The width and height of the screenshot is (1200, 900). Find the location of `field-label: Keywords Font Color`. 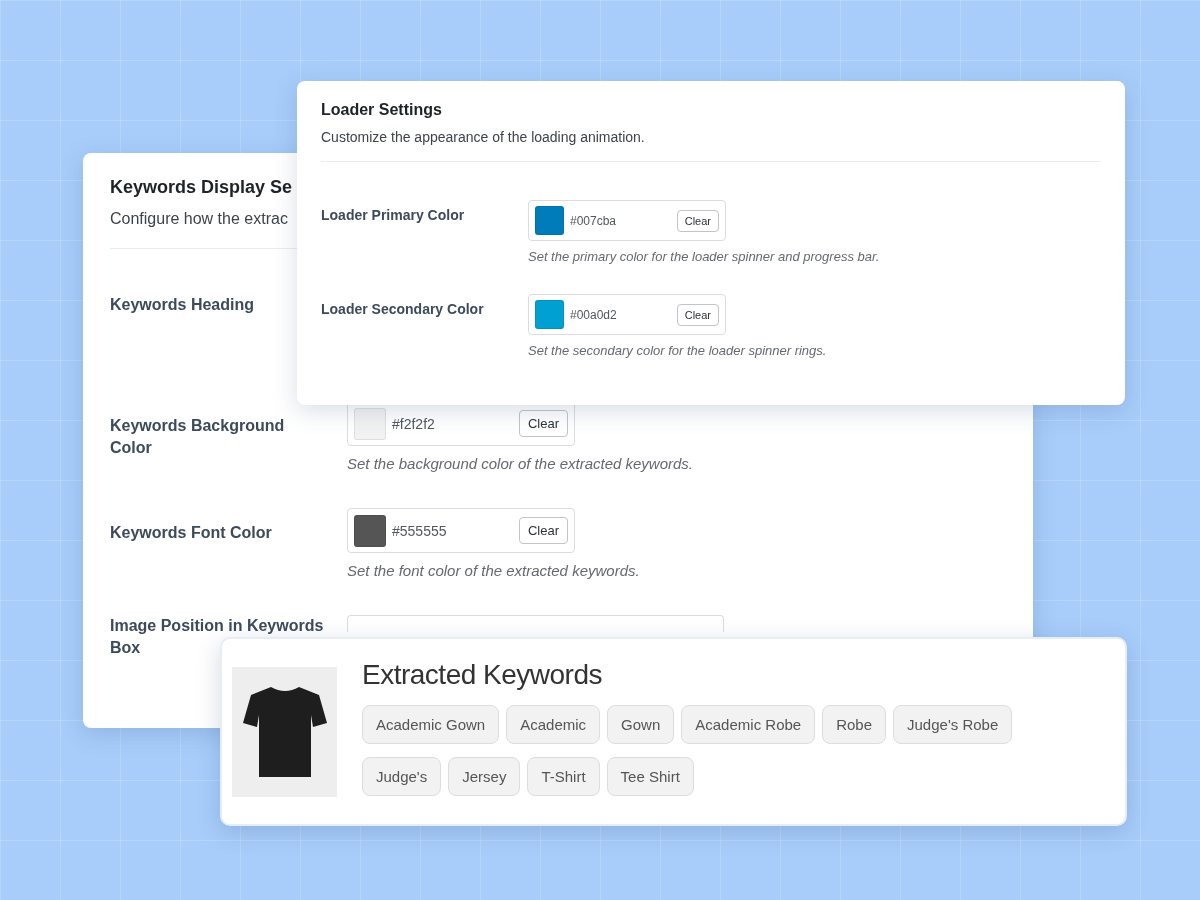

field-label: Keywords Font Color is located at coordinates (191, 533).